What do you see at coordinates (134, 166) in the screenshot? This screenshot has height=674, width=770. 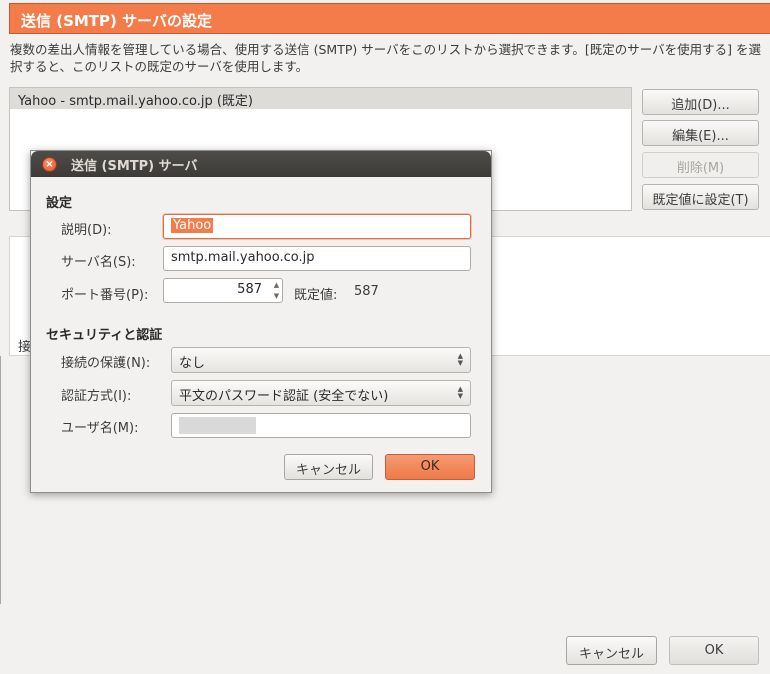 I see `dialog-title: 送信 (SMTP) サーバ` at bounding box center [134, 166].